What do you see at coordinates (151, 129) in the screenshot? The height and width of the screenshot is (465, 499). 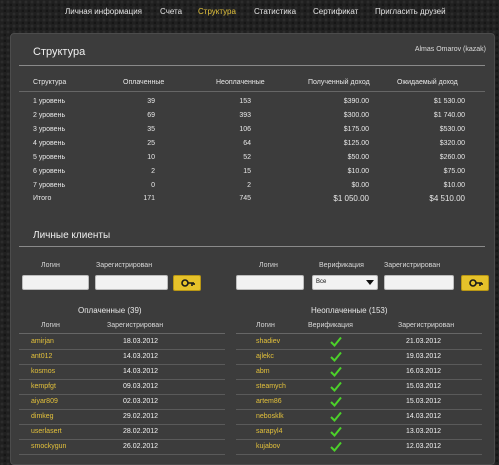 I see `row-paid: 35` at bounding box center [151, 129].